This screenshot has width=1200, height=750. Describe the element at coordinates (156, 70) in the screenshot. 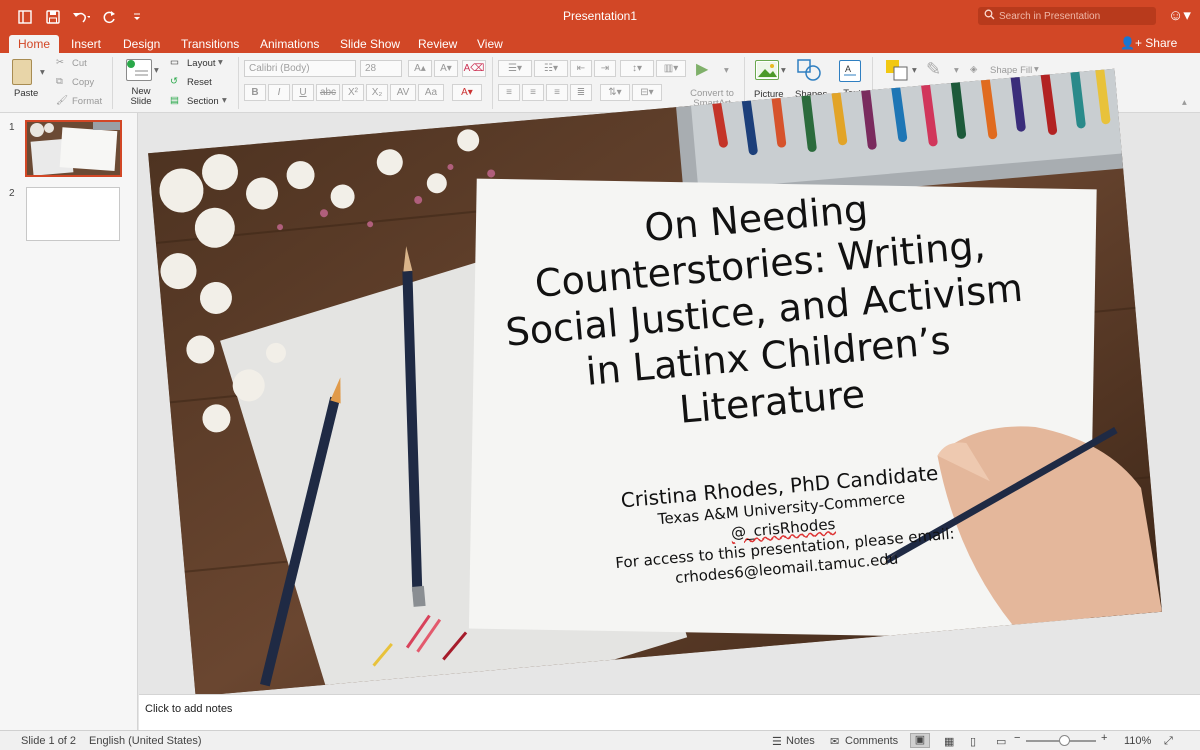

I see `new-slide-dropdown-icon: ▾` at that location.